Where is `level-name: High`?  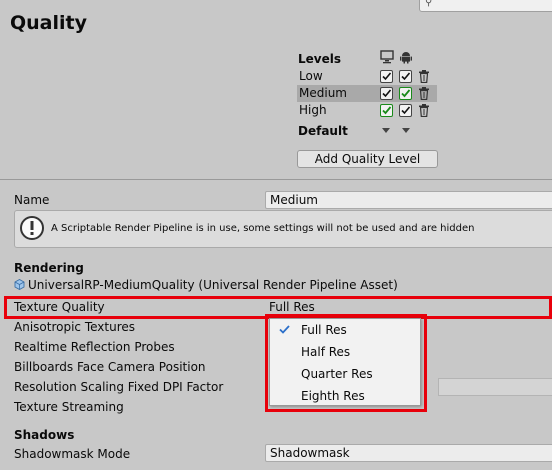 level-name: High is located at coordinates (313, 110).